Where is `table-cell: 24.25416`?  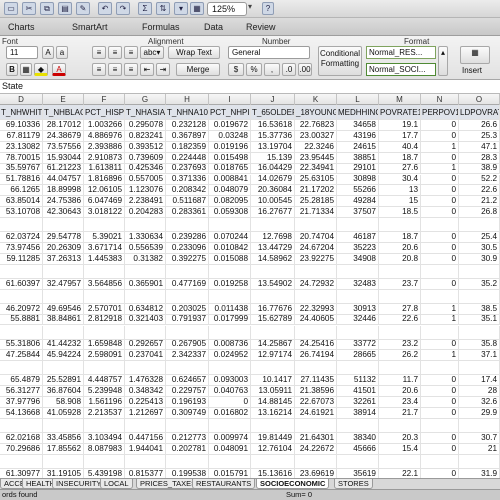
table-cell: 24.25416 is located at coordinates (316, 344).